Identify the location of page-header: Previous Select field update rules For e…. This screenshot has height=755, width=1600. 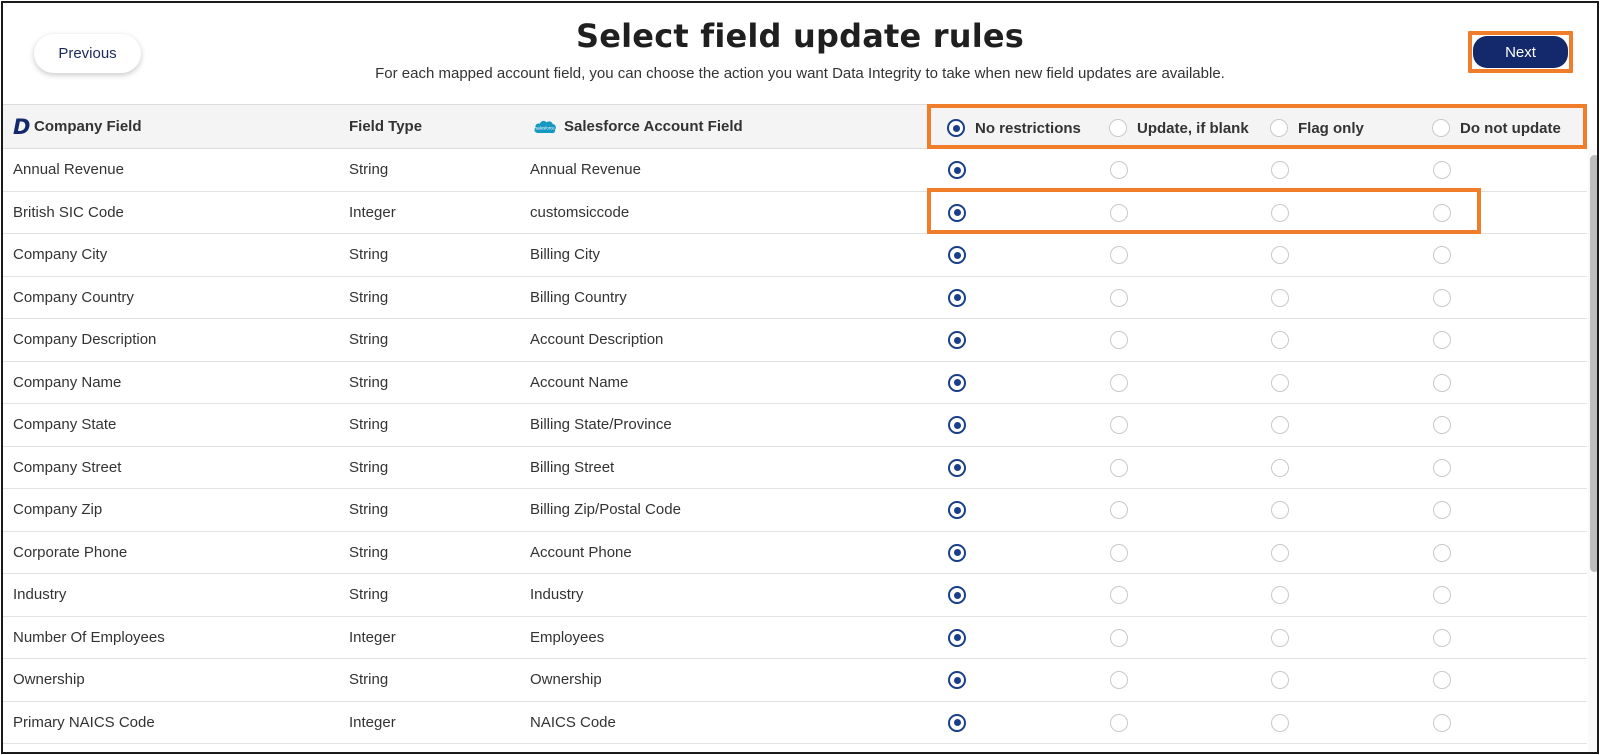
(800, 53).